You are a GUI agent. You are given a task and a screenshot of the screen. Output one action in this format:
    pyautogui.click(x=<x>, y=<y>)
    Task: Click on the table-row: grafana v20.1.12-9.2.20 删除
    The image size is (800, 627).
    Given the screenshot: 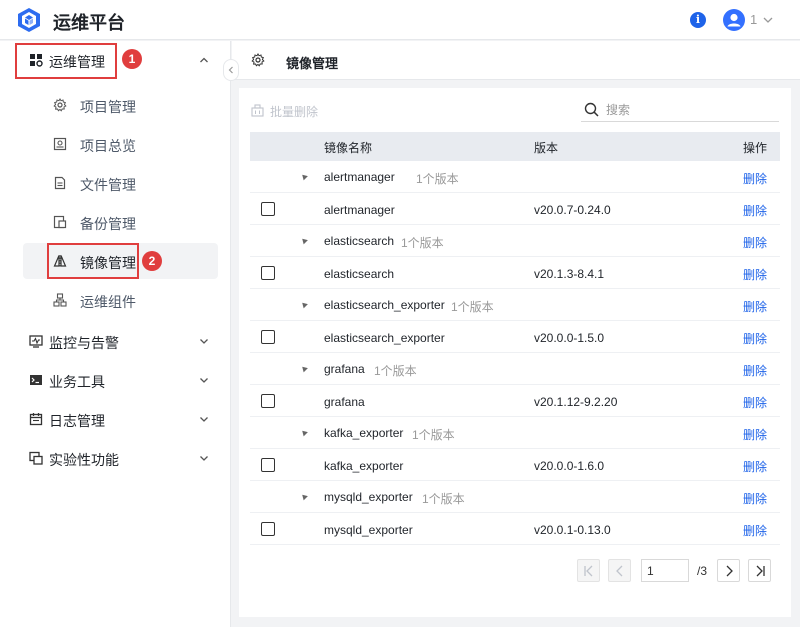 What is the action you would take?
    pyautogui.click(x=515, y=401)
    